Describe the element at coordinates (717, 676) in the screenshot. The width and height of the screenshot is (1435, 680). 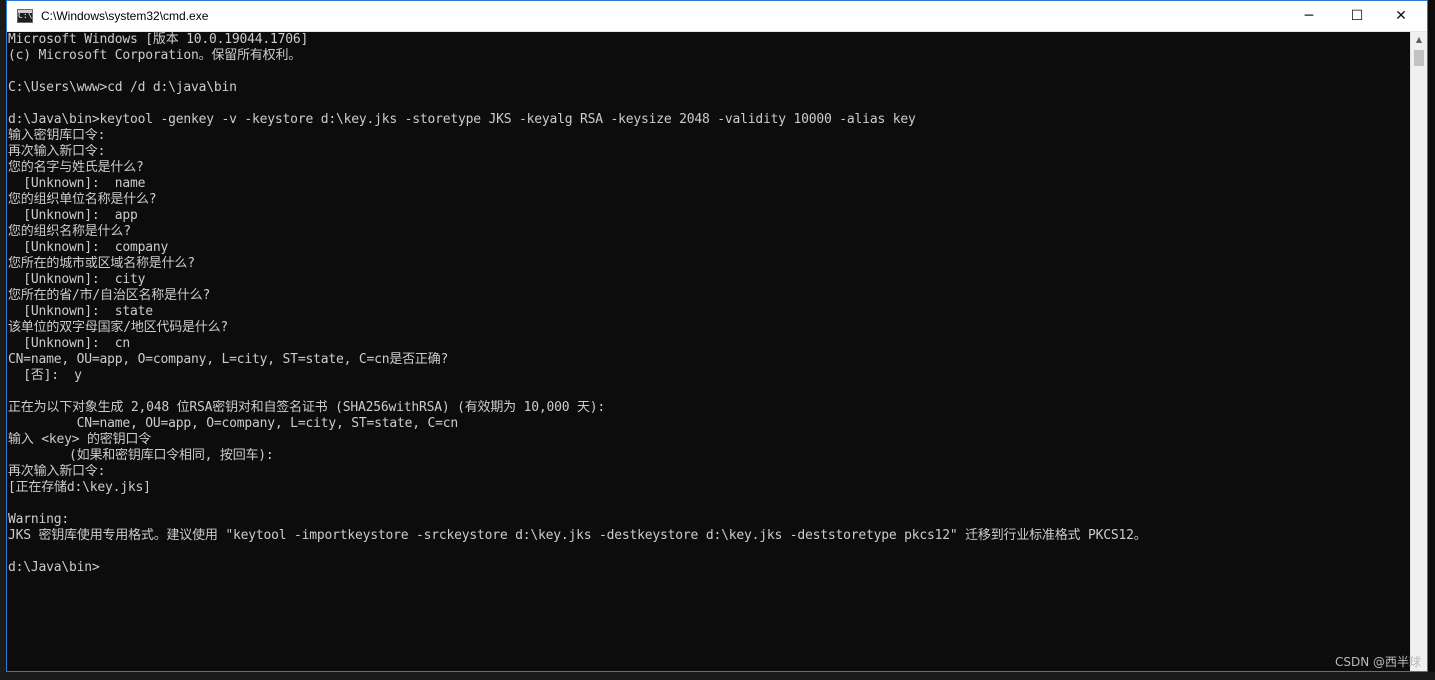
I see `bottom-edge` at that location.